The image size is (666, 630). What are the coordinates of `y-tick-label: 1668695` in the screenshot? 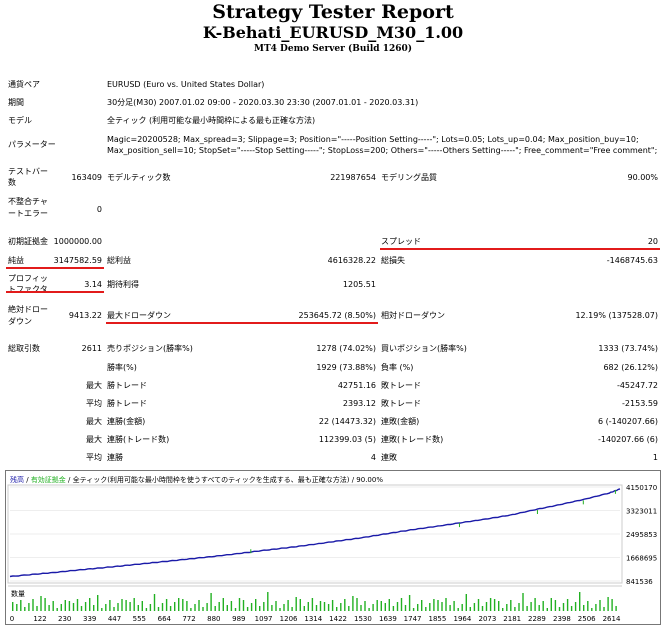 It's located at (641, 559).